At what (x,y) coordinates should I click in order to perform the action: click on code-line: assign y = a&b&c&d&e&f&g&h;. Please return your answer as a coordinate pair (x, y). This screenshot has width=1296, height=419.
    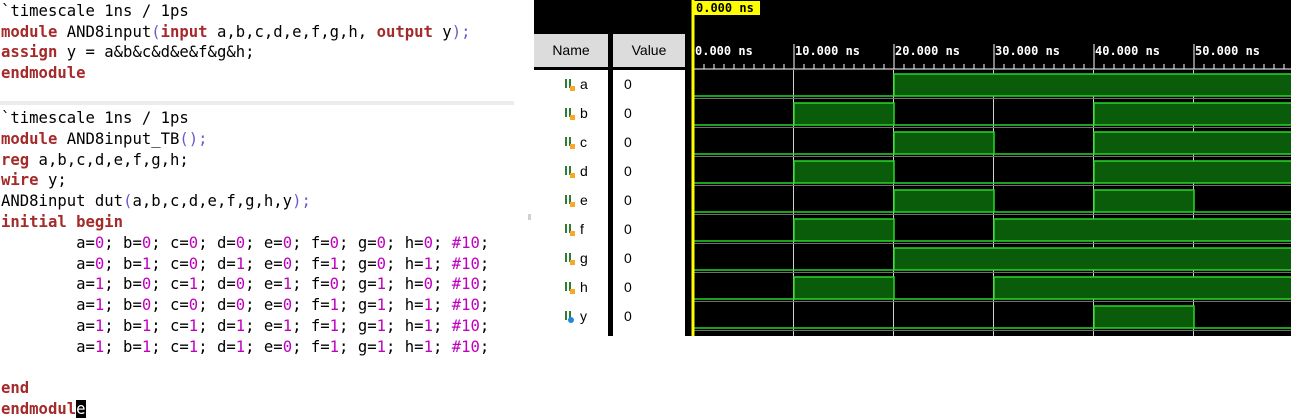
    Looking at the image, I should click on (128, 52).